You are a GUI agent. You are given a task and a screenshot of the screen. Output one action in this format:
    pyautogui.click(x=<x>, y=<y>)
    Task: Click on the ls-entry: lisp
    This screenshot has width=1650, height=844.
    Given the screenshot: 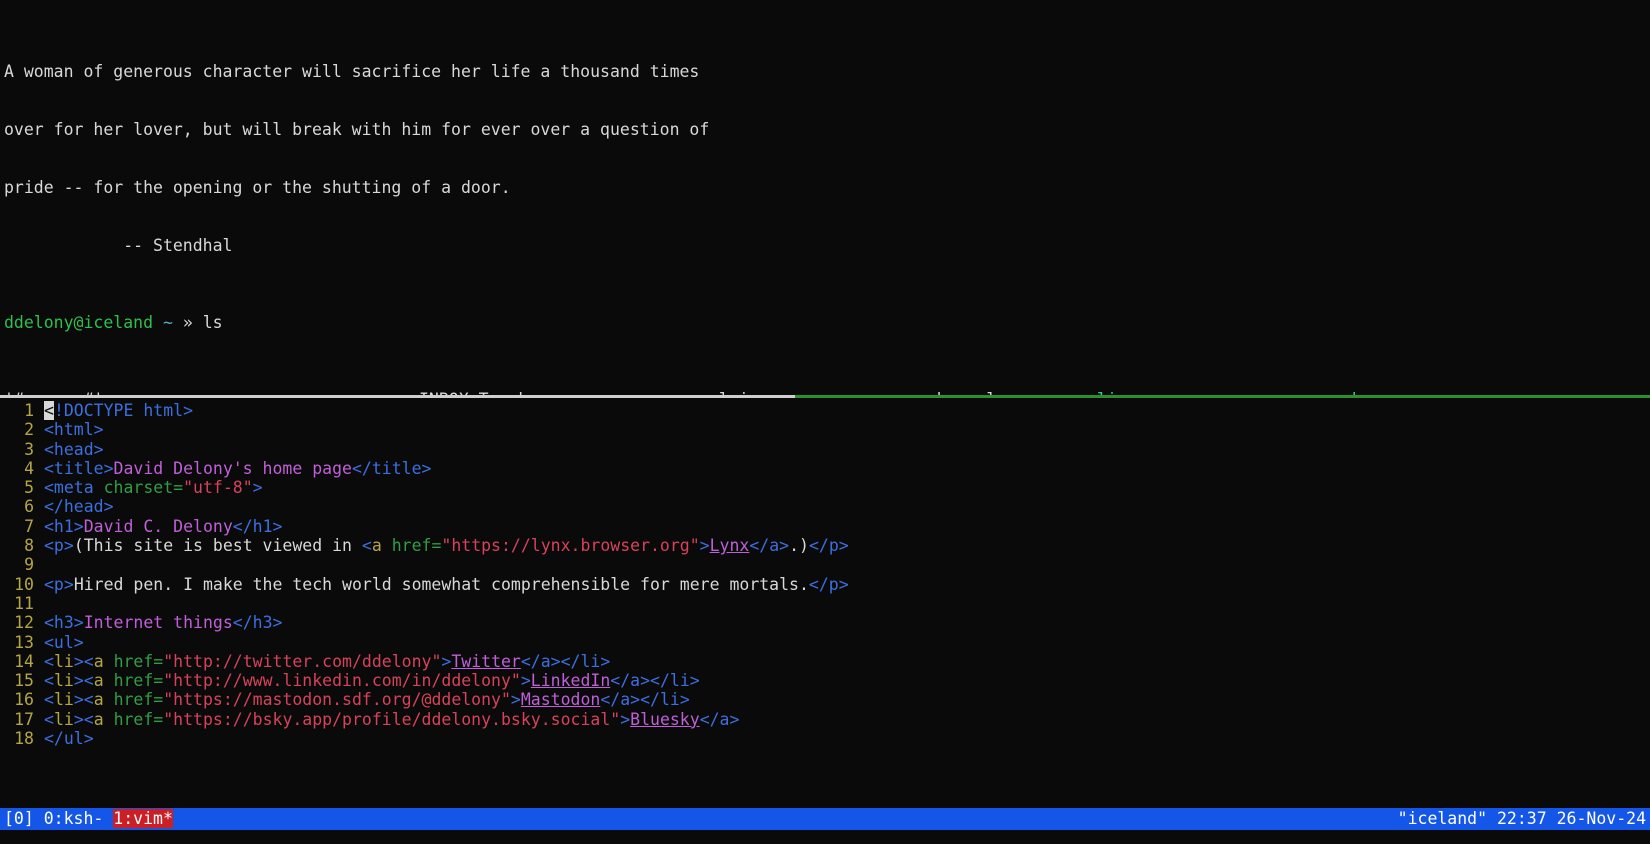 What is the action you would take?
    pyautogui.click(x=1214, y=392)
    